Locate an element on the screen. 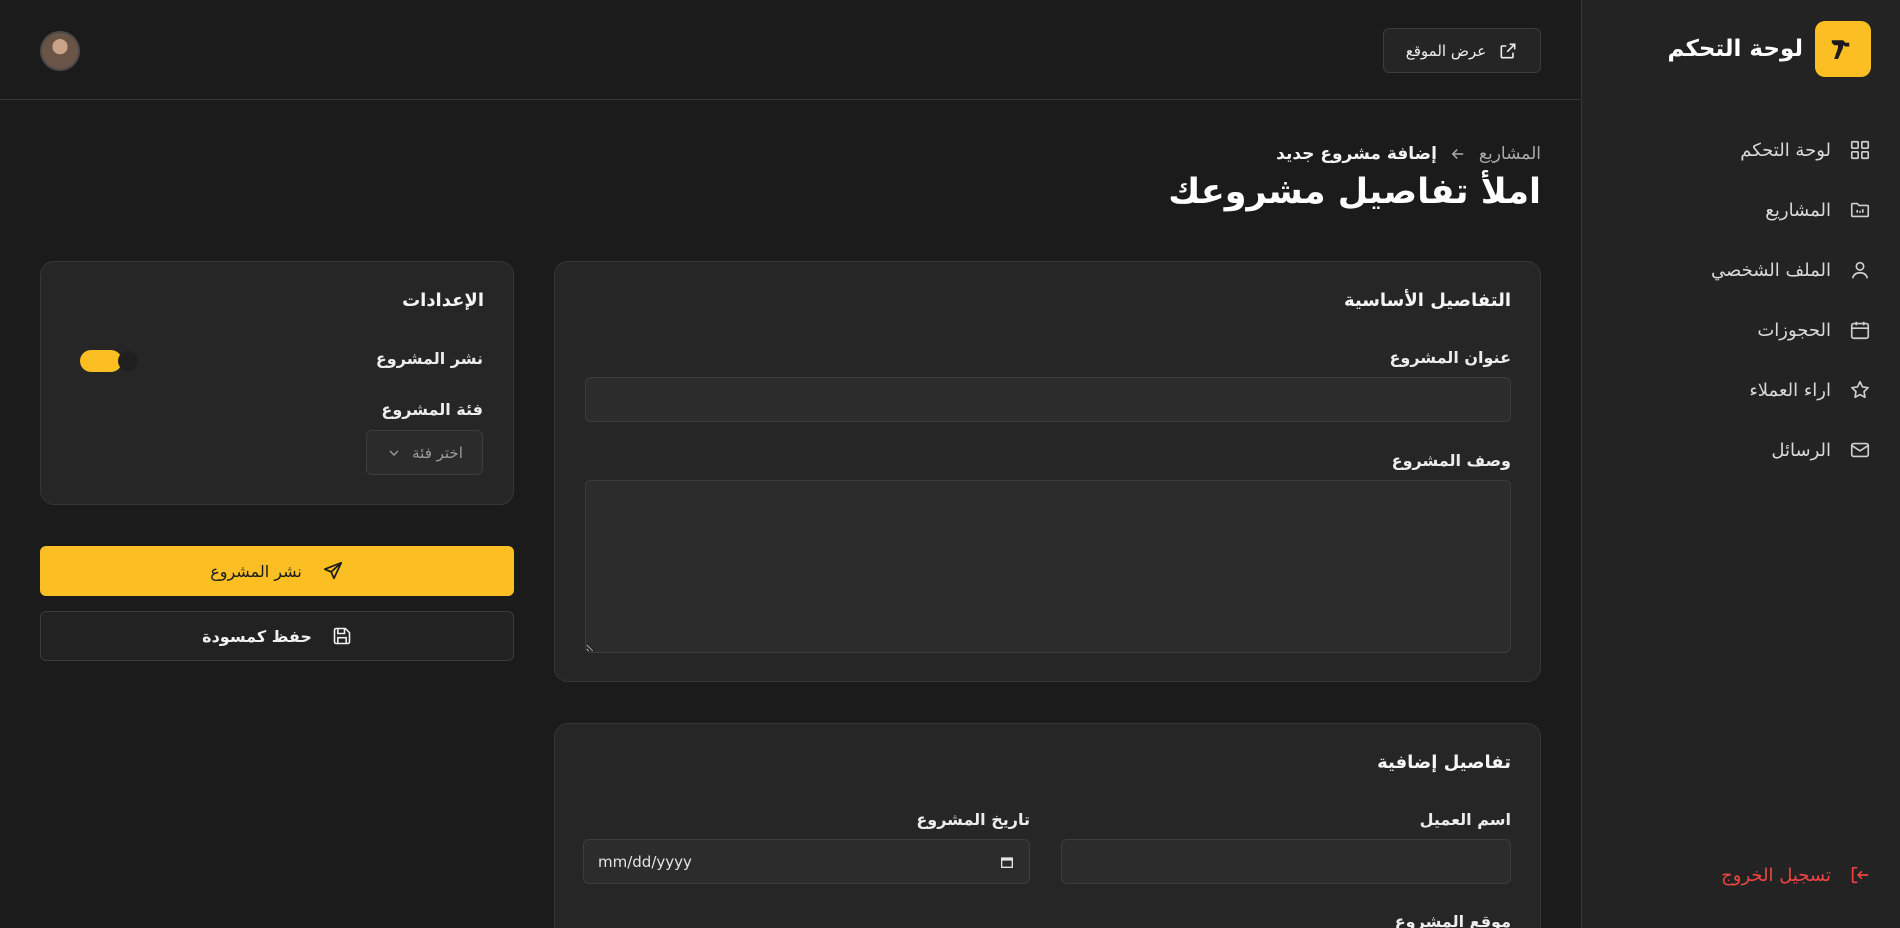  sidebar-item-messages: الرسائل is located at coordinates (1740, 450).